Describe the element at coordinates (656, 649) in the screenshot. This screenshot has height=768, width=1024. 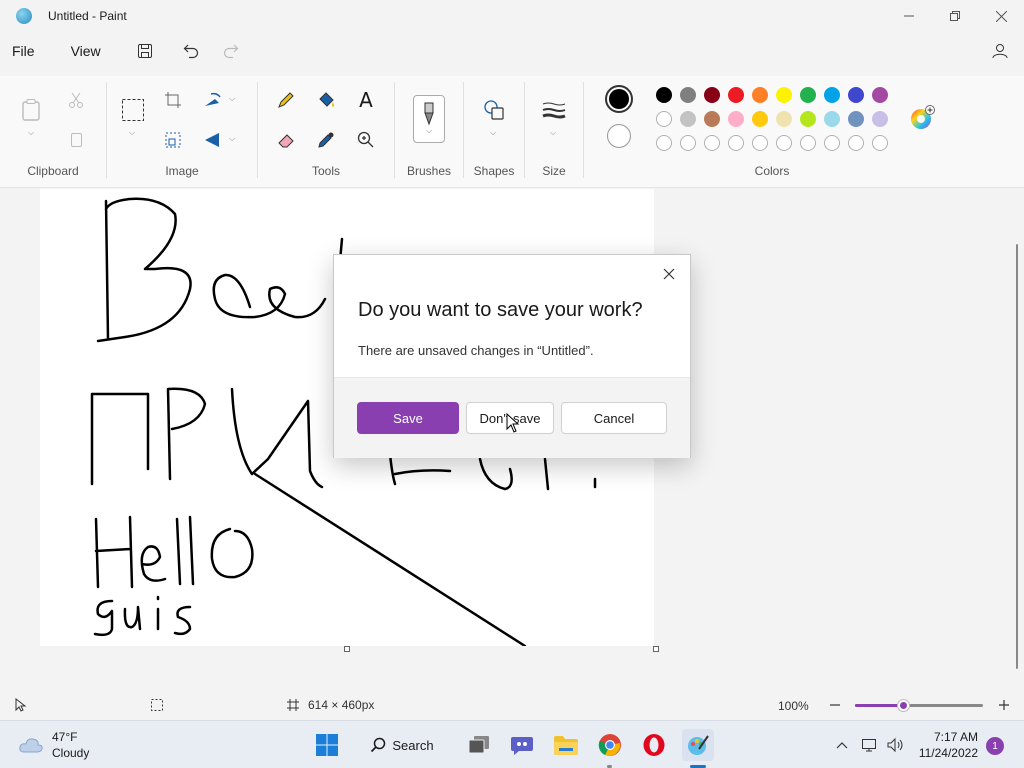
I see `canvas-resize-handle-corner` at that location.